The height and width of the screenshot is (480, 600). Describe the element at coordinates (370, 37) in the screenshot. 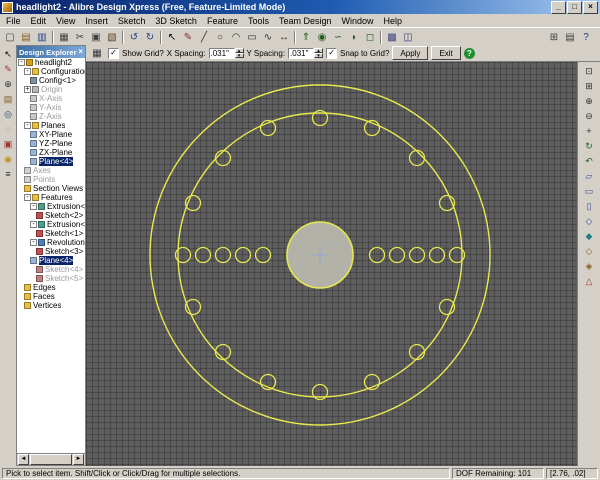

I see `shell-icon: ◻` at that location.